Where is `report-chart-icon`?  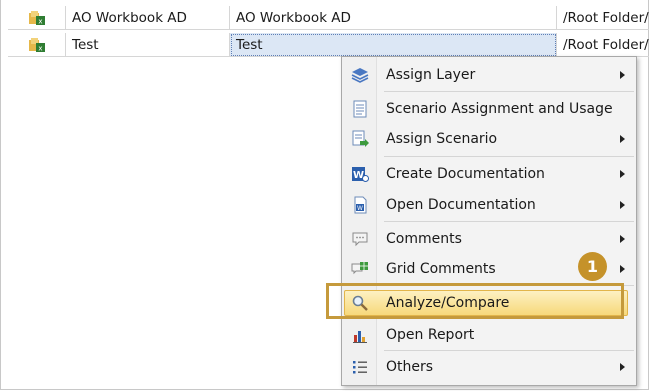
report-chart-icon is located at coordinates (360, 337).